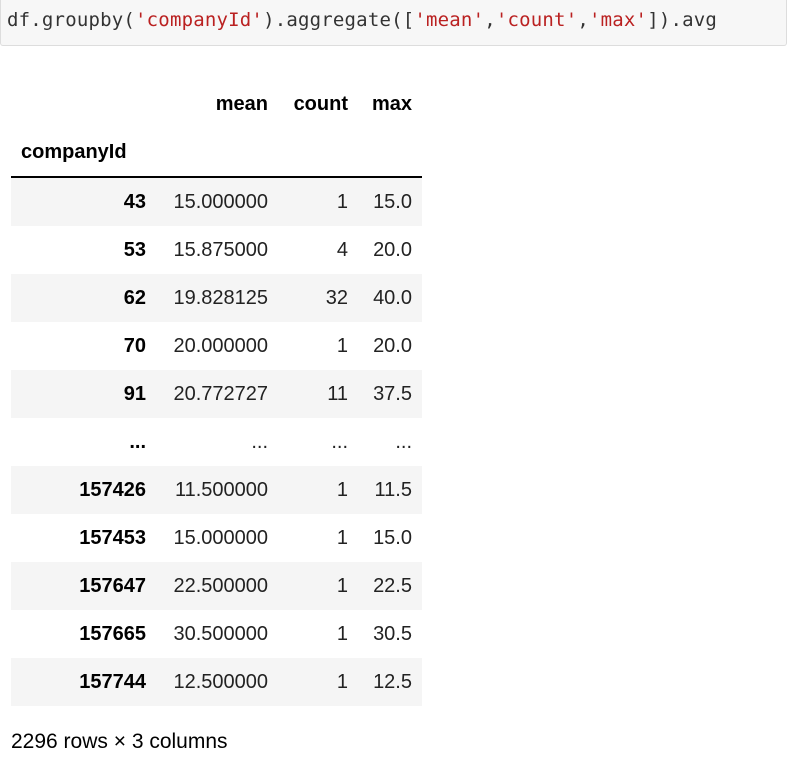 The image size is (789, 765). I want to click on row-index: 157647, so click(112, 586).